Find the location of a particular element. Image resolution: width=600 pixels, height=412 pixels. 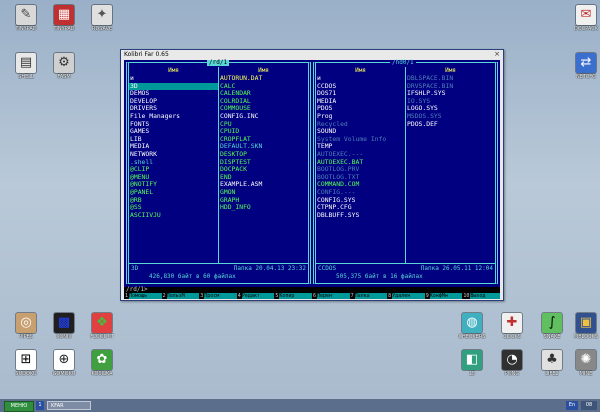

file-entry: 3D is located at coordinates (173, 86).